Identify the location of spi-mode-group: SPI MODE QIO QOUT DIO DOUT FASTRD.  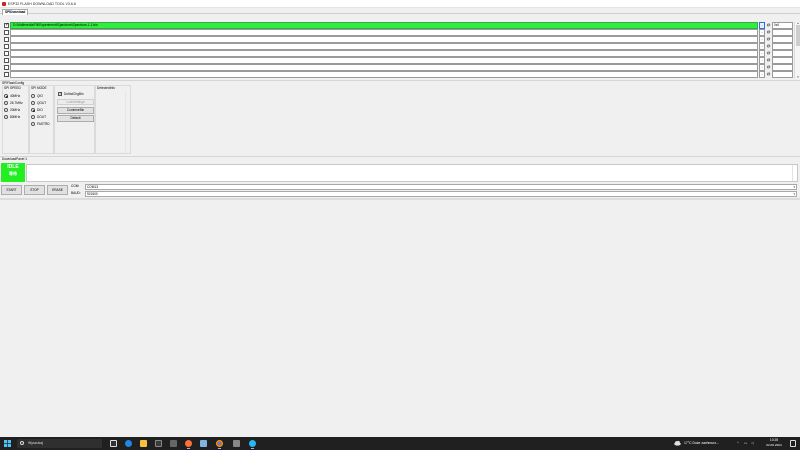
(41, 119).